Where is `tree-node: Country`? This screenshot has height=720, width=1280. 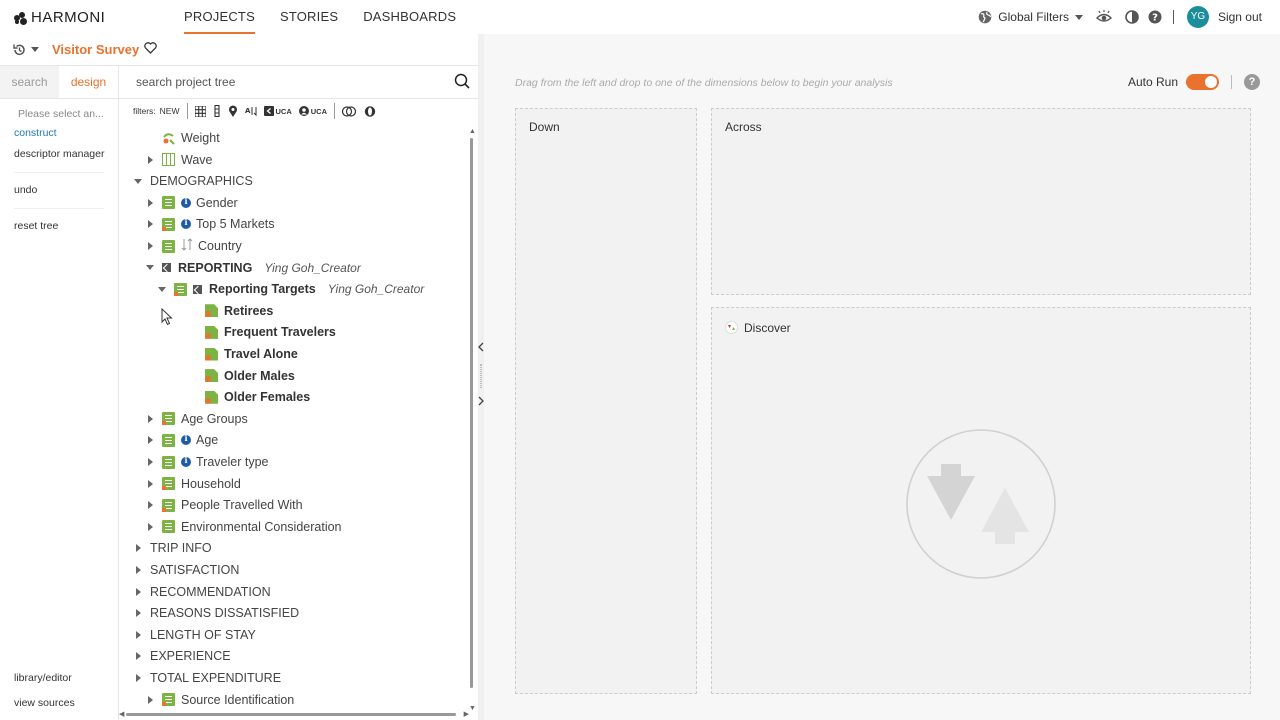
tree-node: Country is located at coordinates (193, 246).